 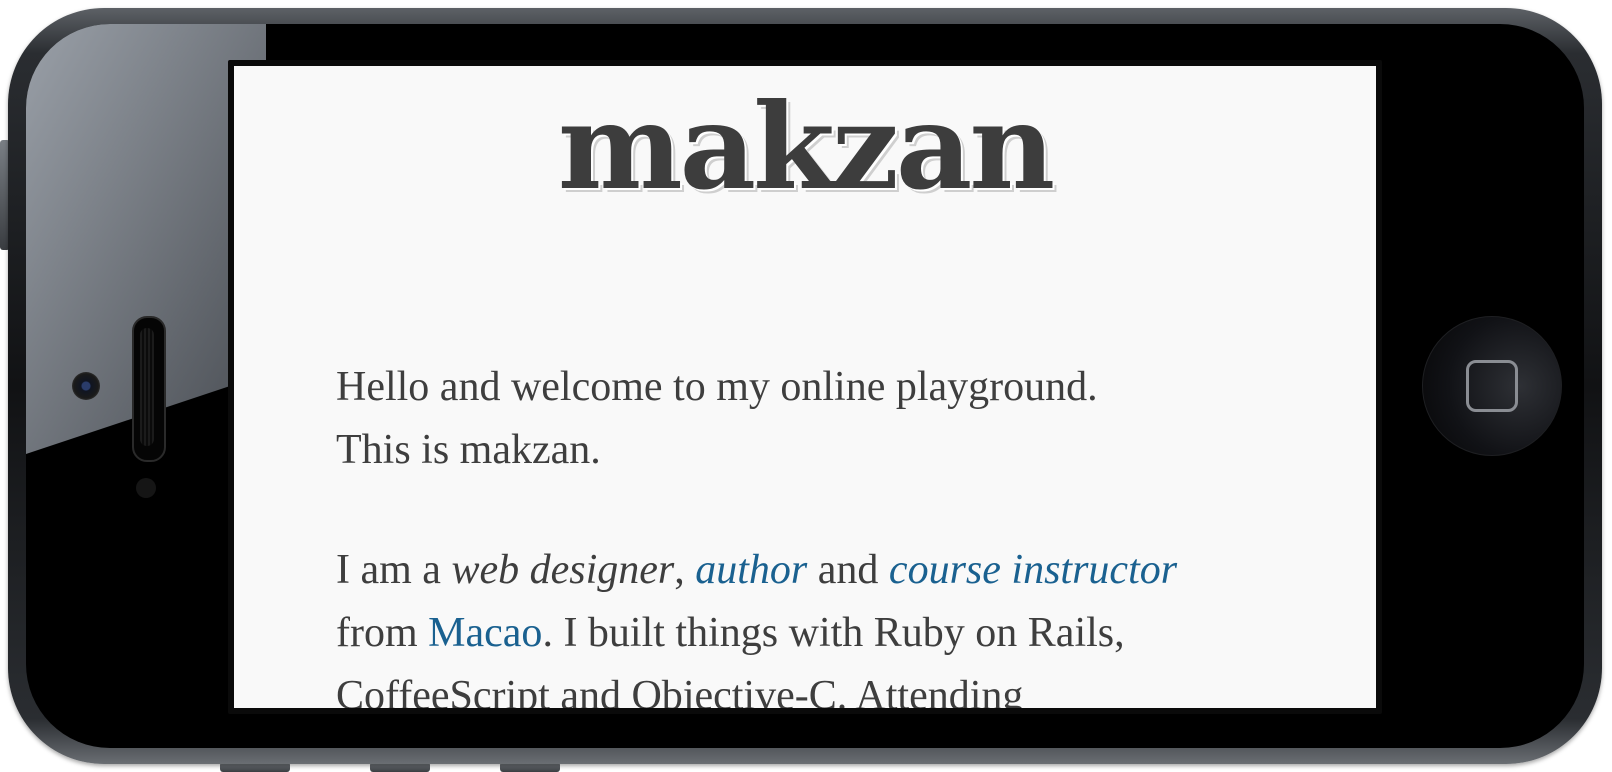 I want to click on earpiece-speaker-icon, so click(x=149, y=389).